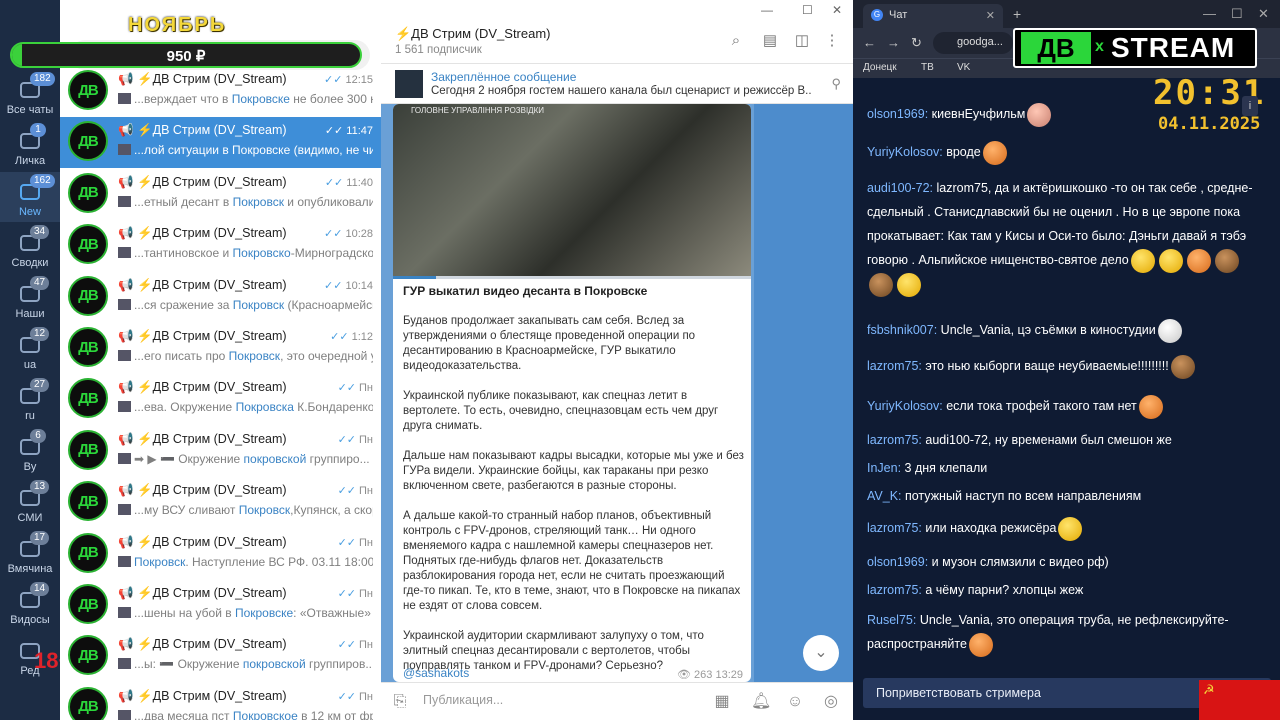 The width and height of the screenshot is (1280, 720). What do you see at coordinates (880, 67) in the screenshot?
I see `bookmark-1: Донецк` at bounding box center [880, 67].